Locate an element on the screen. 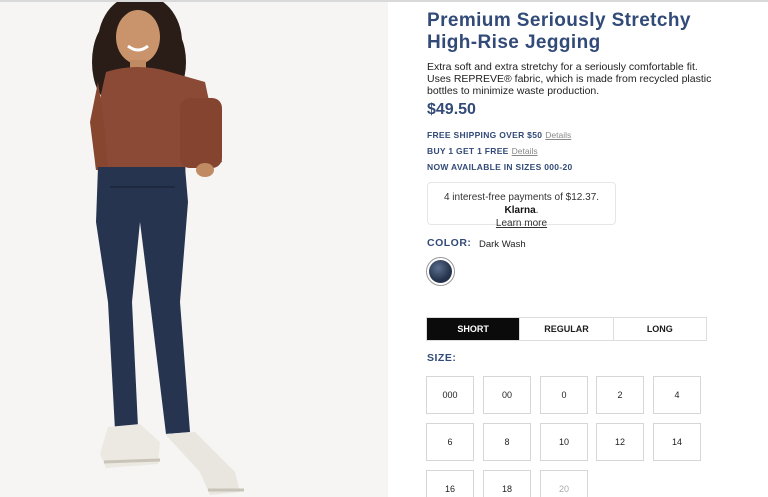 The height and width of the screenshot is (497, 768). size-option: 14 is located at coordinates (677, 442).